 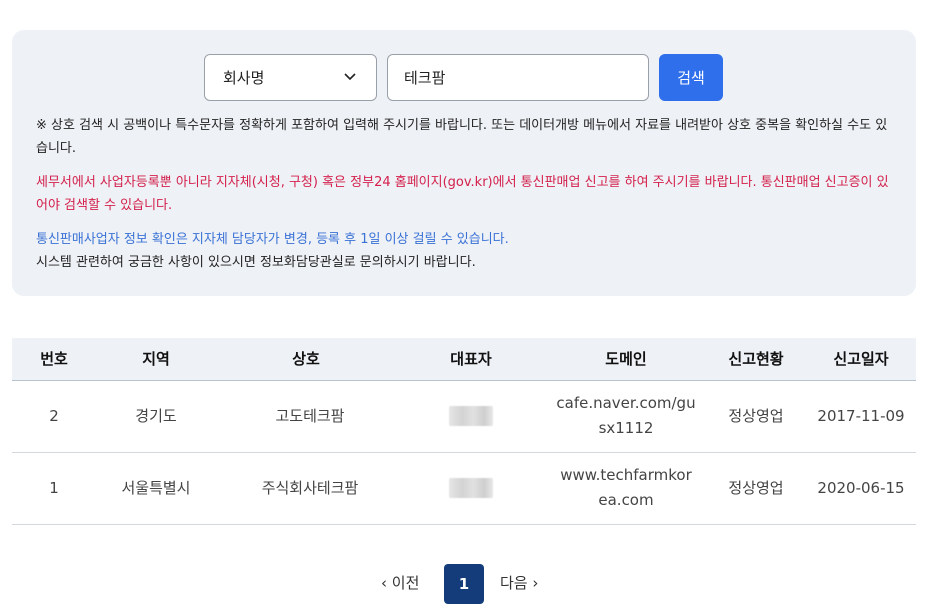 What do you see at coordinates (306, 359) in the screenshot?
I see `header-company: 상호` at bounding box center [306, 359].